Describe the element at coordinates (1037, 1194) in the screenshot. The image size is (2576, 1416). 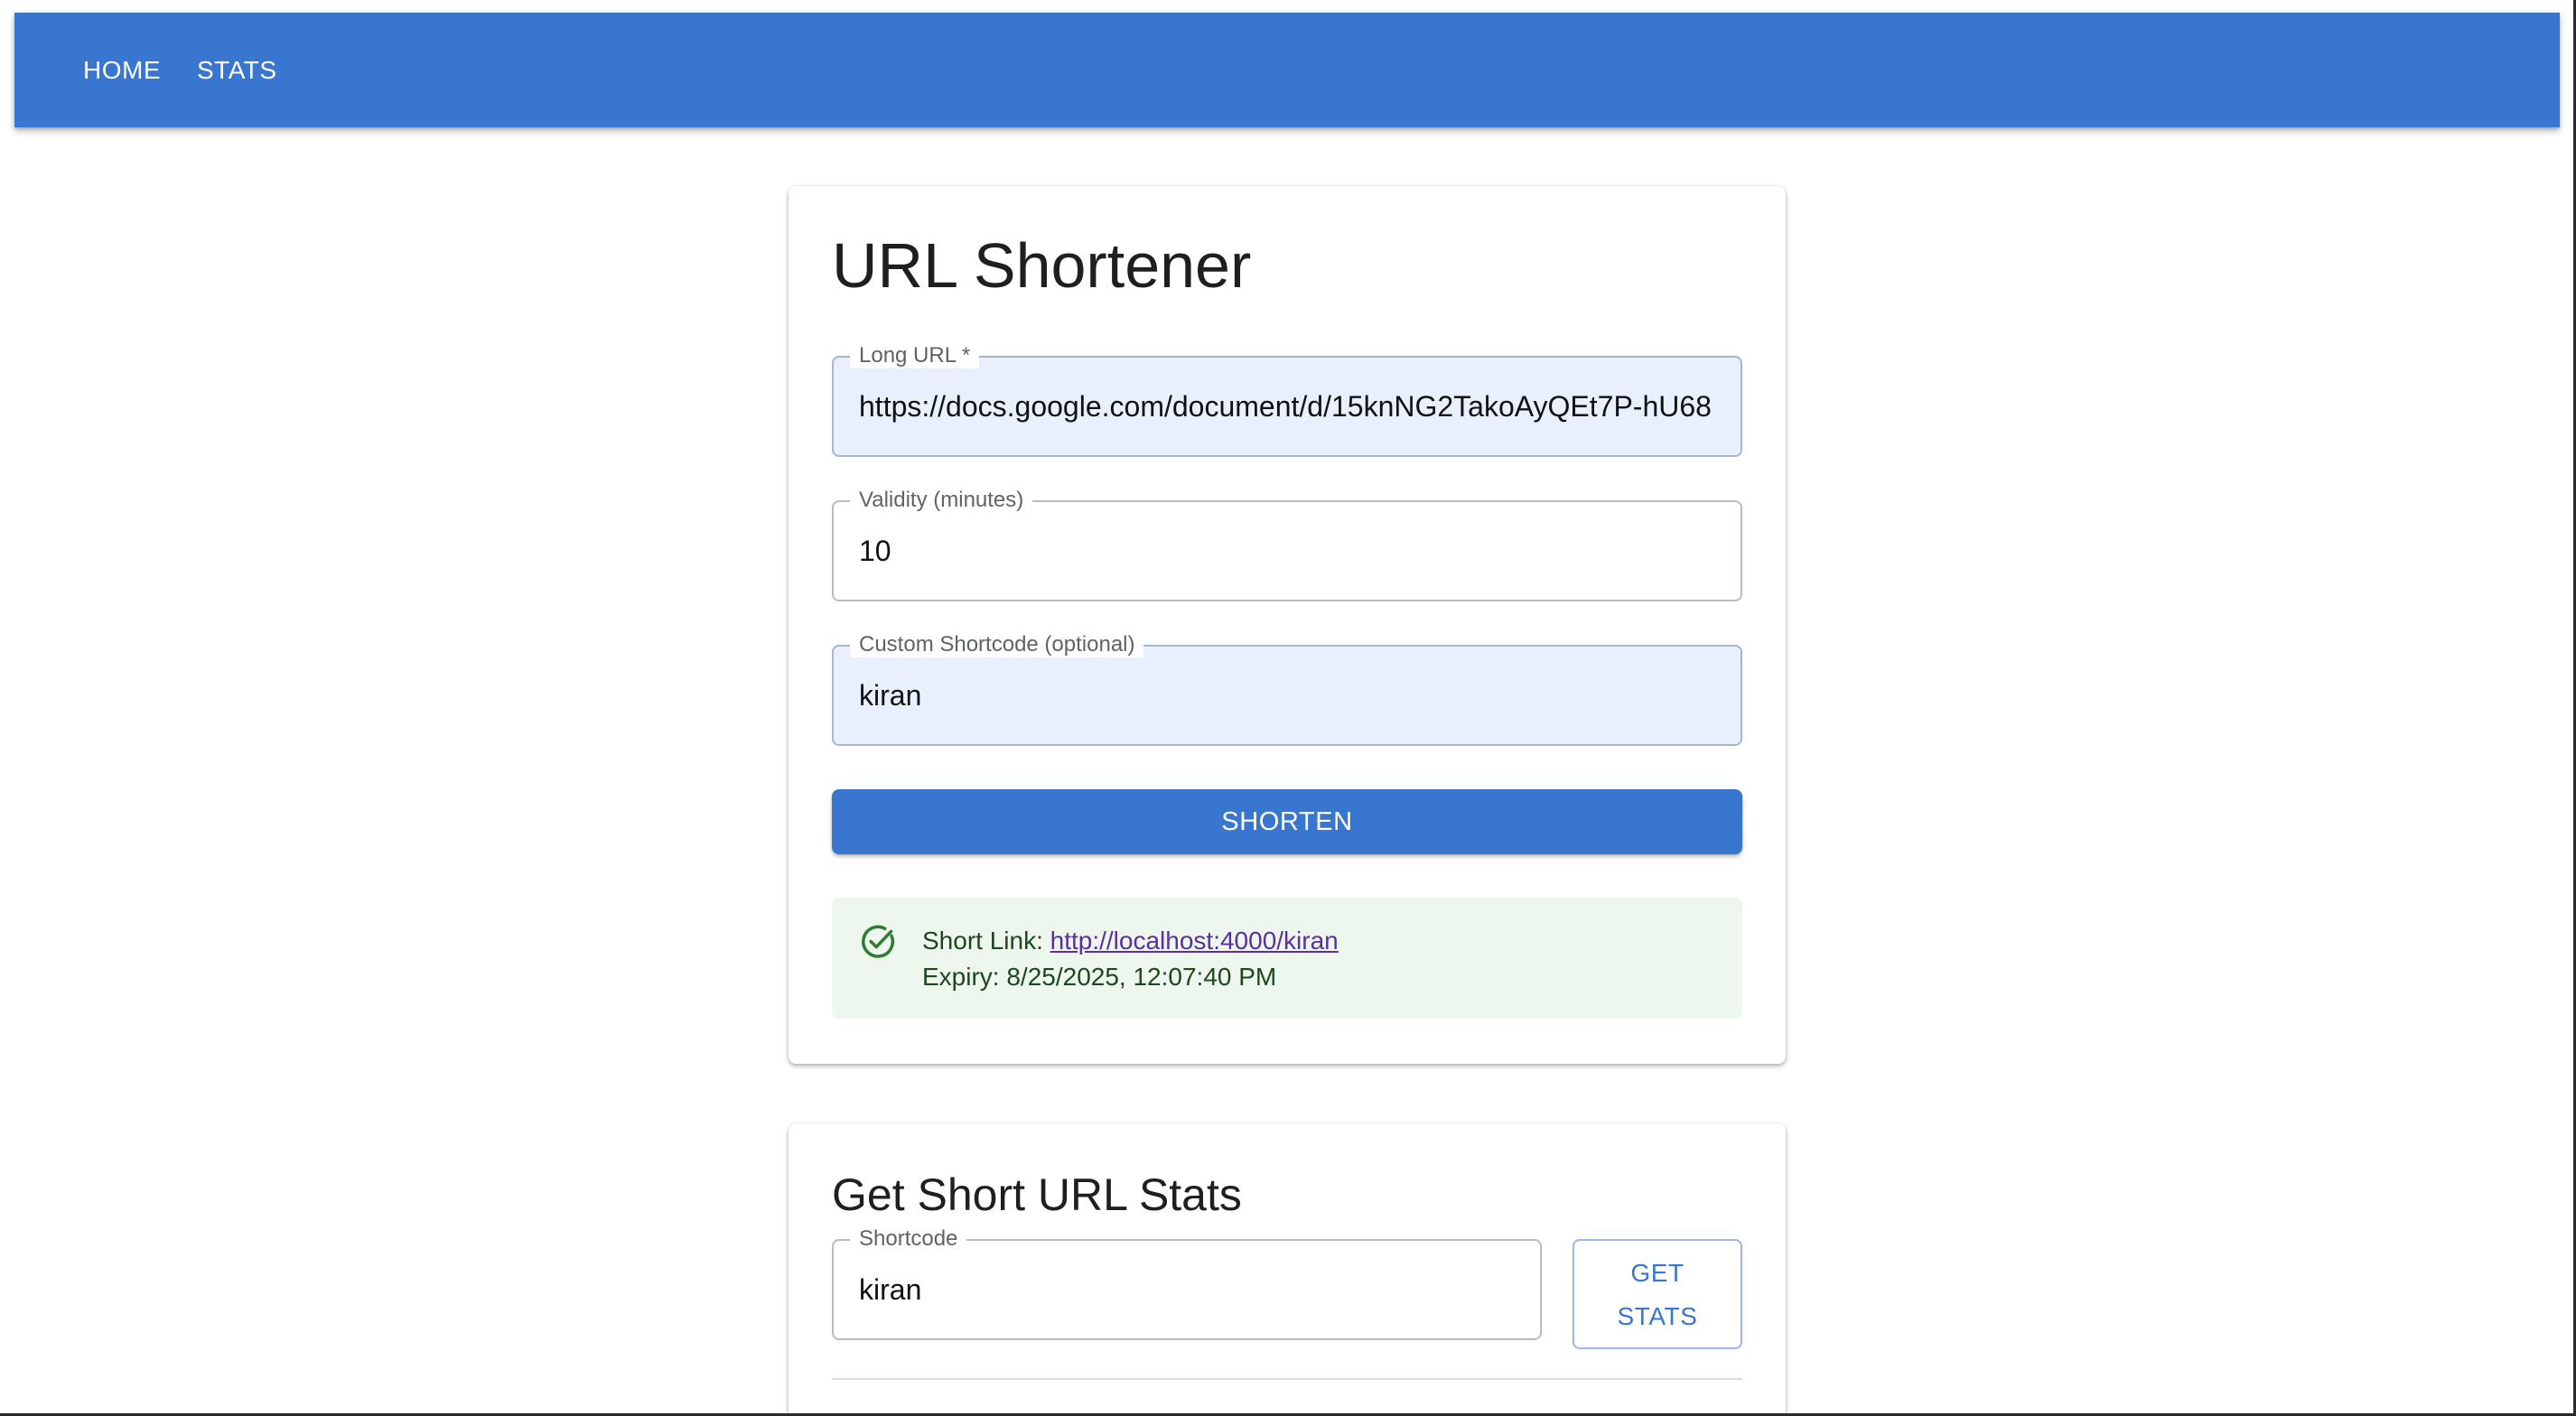
I see `stats-title: Get Short URL Stats` at that location.